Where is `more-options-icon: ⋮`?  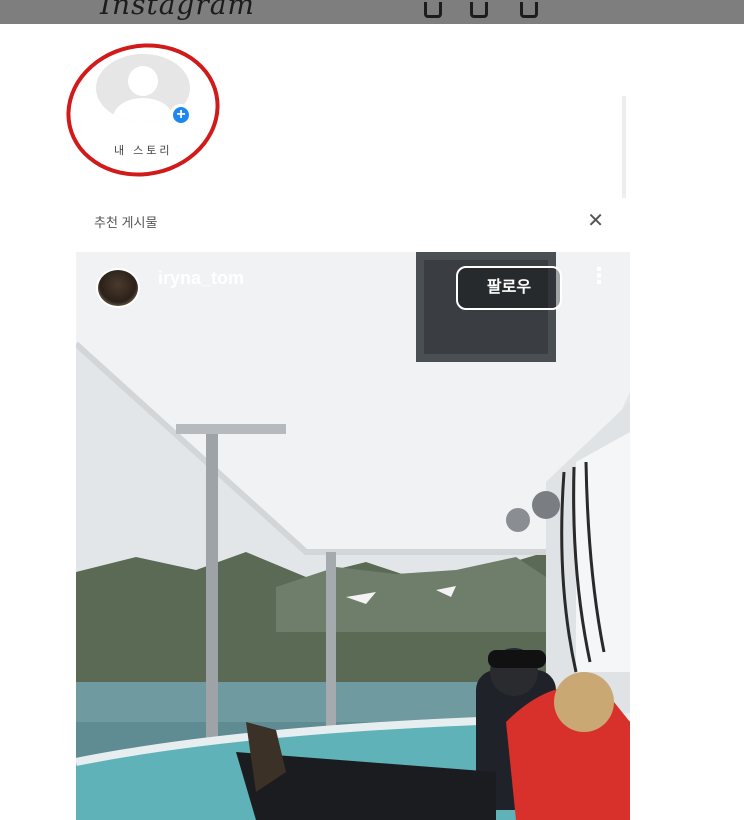
more-options-icon: ⋮ is located at coordinates (599, 276).